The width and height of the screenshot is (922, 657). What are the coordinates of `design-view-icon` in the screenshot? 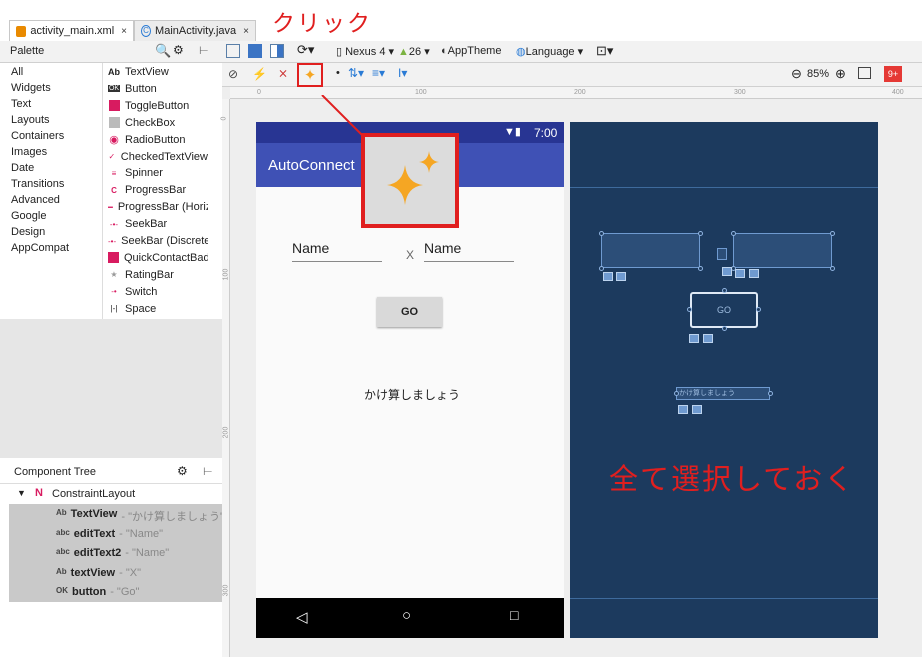 It's located at (233, 51).